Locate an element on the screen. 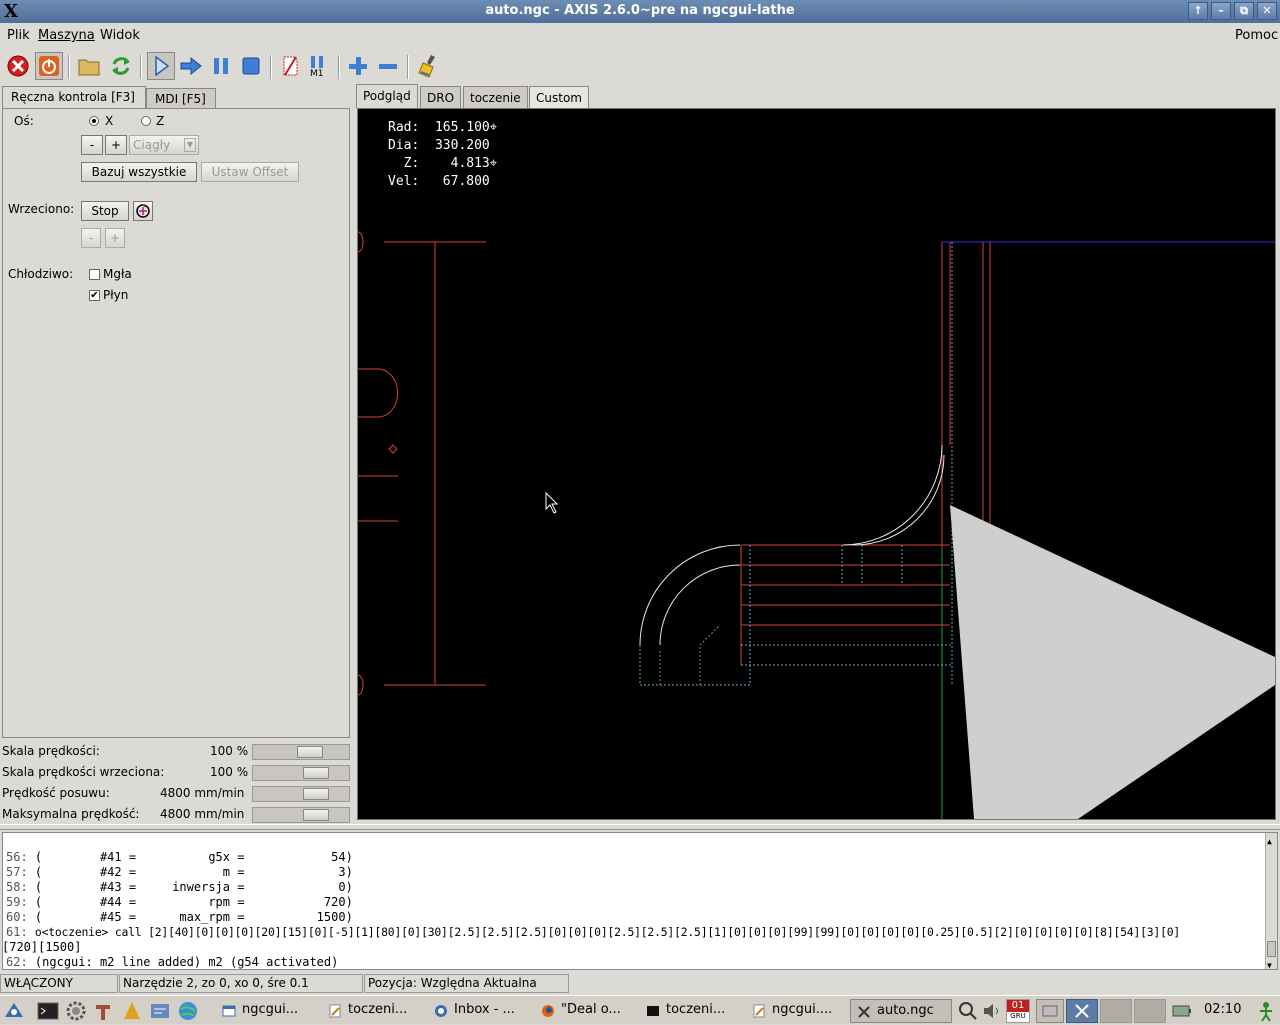 The height and width of the screenshot is (1025, 1280). line-text: ( #45 = max_rpm = 1500) is located at coordinates (193, 917).